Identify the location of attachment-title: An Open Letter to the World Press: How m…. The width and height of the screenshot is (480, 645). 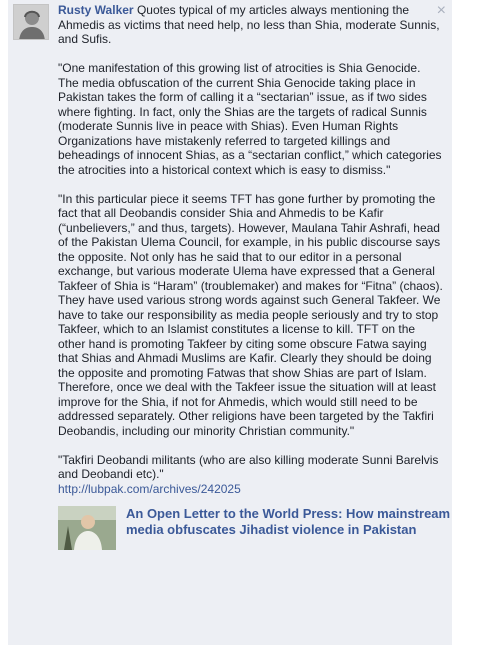
(289, 522).